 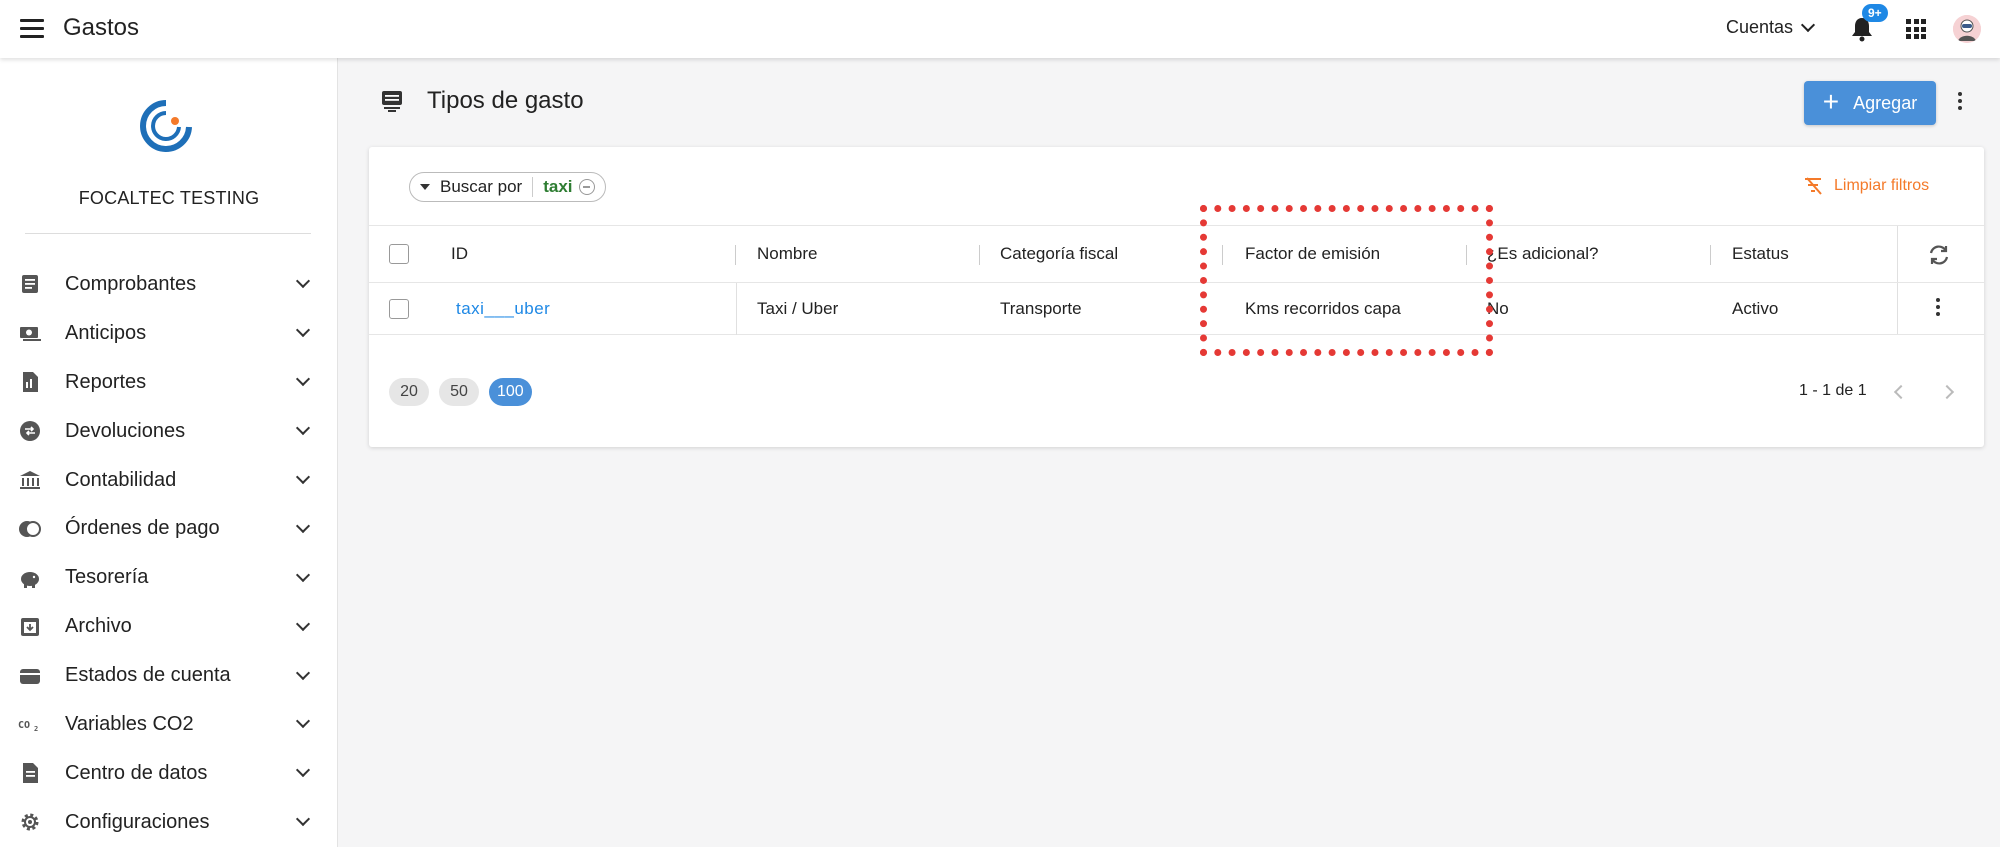 I want to click on data-center-icon, so click(x=30, y=773).